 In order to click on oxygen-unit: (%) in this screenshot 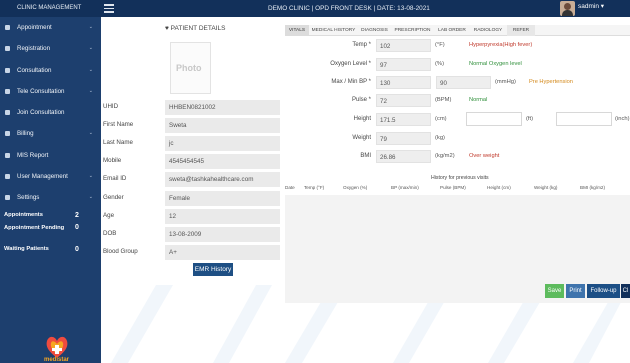, I will do `click(440, 64)`.